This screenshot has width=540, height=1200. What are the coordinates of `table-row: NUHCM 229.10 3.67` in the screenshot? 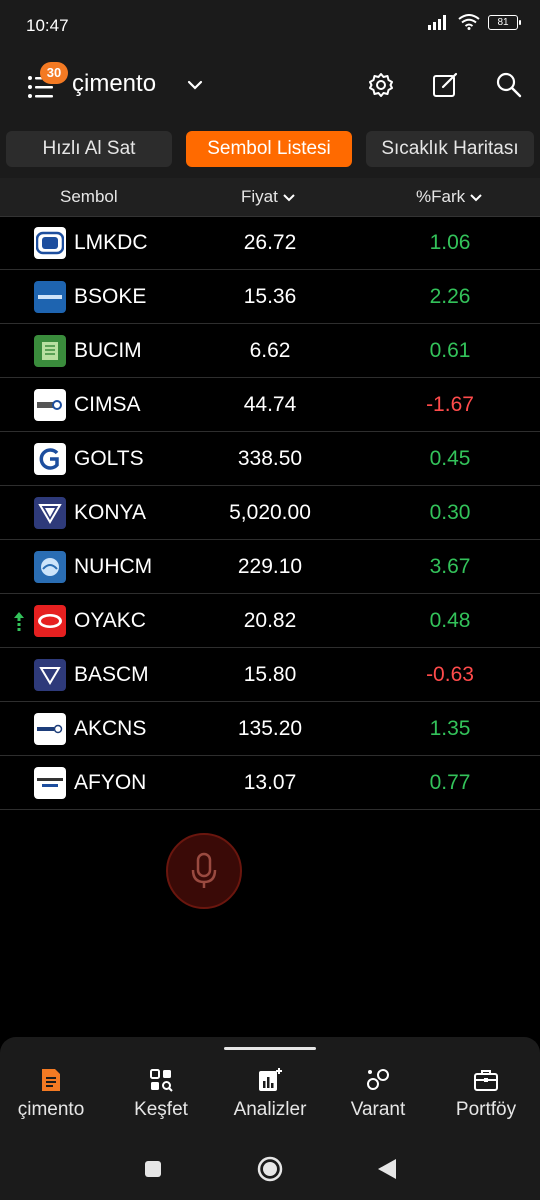 It's located at (270, 567).